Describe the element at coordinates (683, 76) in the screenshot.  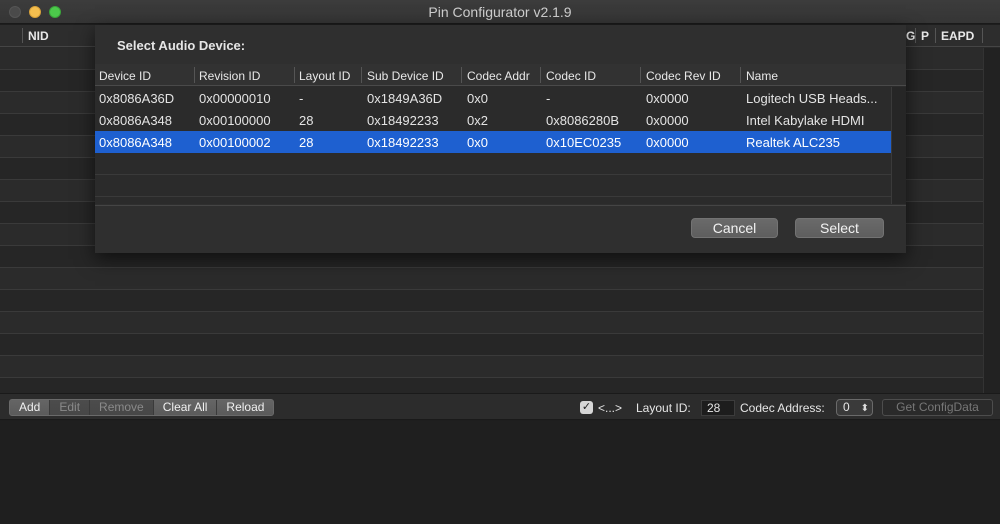
I see `column-header-codec-rev-id: Codec Rev ID` at that location.